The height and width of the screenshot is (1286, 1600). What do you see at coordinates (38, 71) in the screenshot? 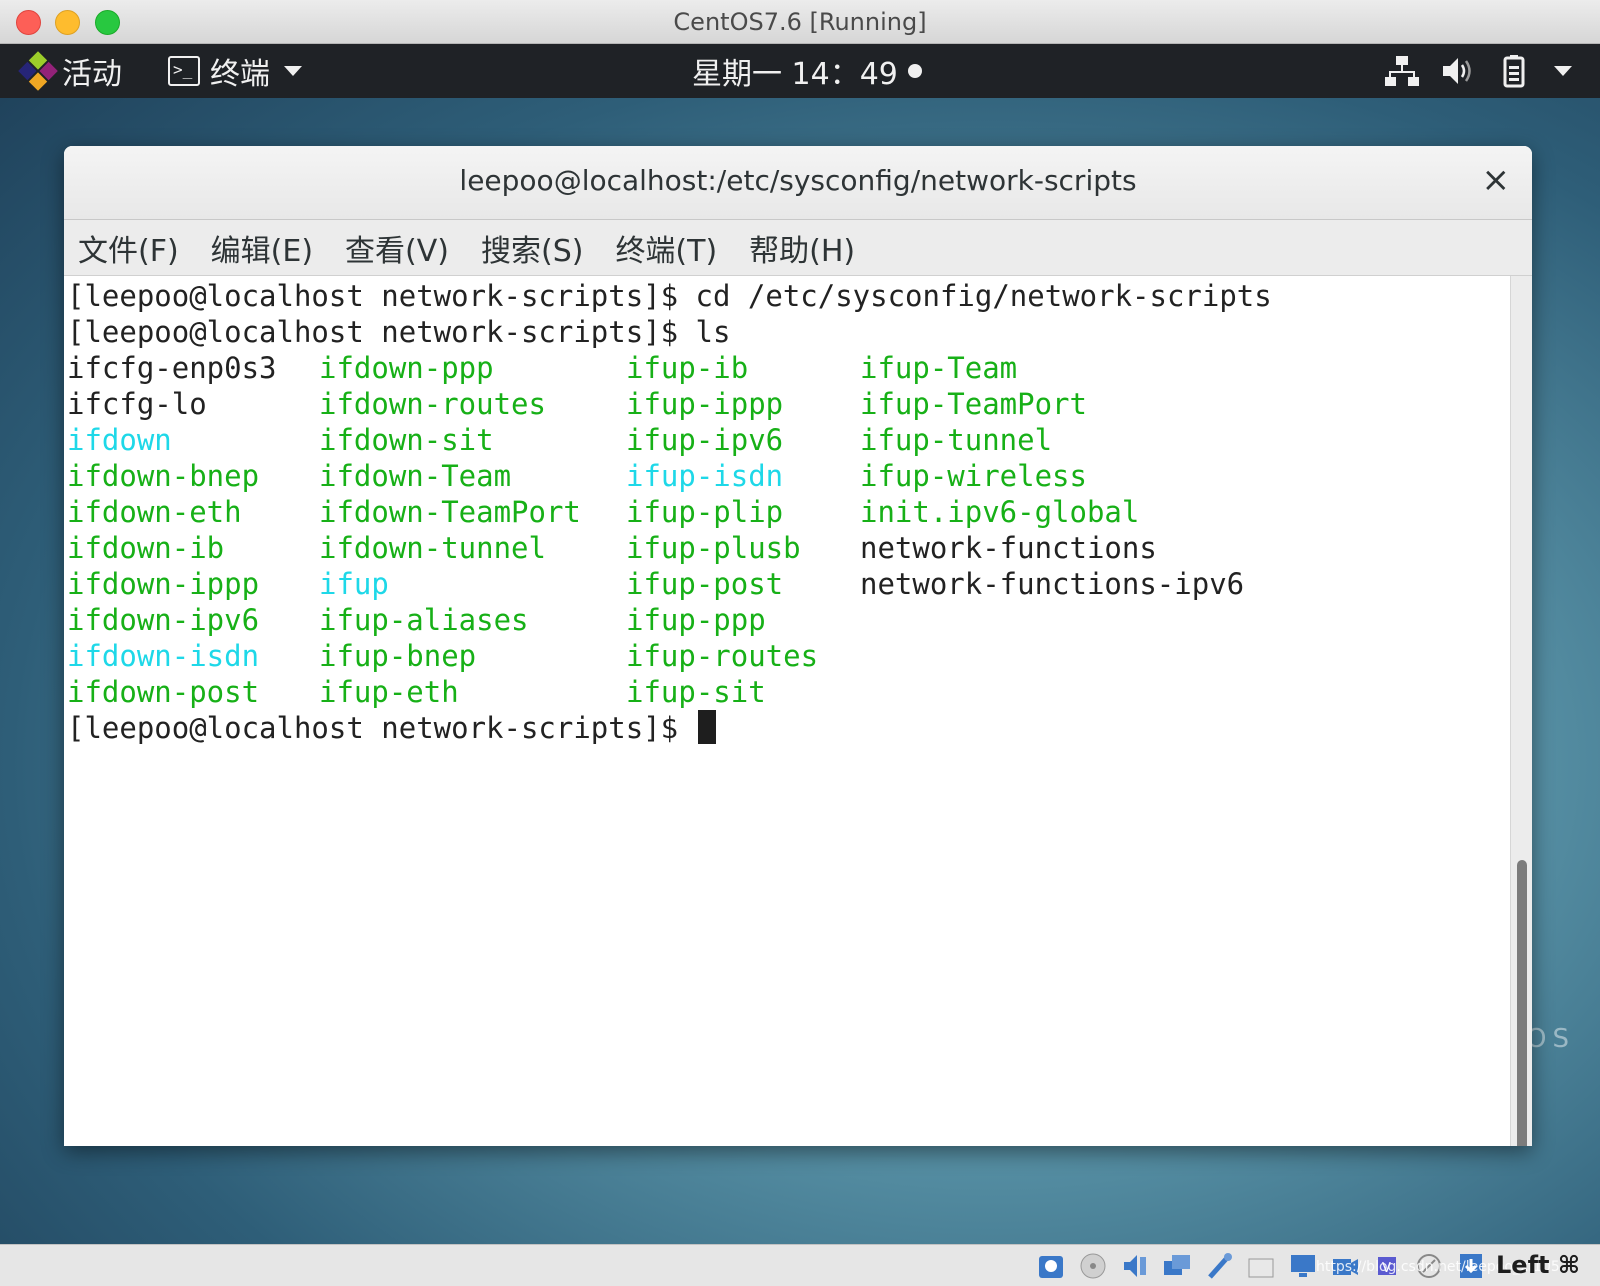
I see `centos-logo-icon` at bounding box center [38, 71].